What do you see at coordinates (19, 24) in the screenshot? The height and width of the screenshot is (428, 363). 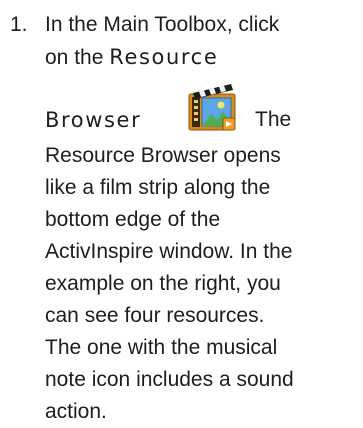 I see `step-number: 1.` at bounding box center [19, 24].